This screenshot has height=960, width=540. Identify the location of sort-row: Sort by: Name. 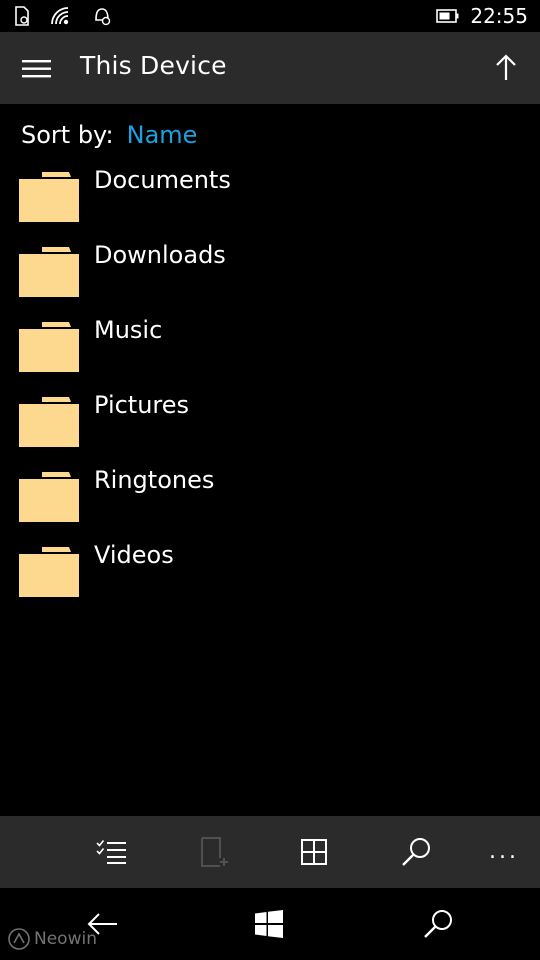
(109, 135).